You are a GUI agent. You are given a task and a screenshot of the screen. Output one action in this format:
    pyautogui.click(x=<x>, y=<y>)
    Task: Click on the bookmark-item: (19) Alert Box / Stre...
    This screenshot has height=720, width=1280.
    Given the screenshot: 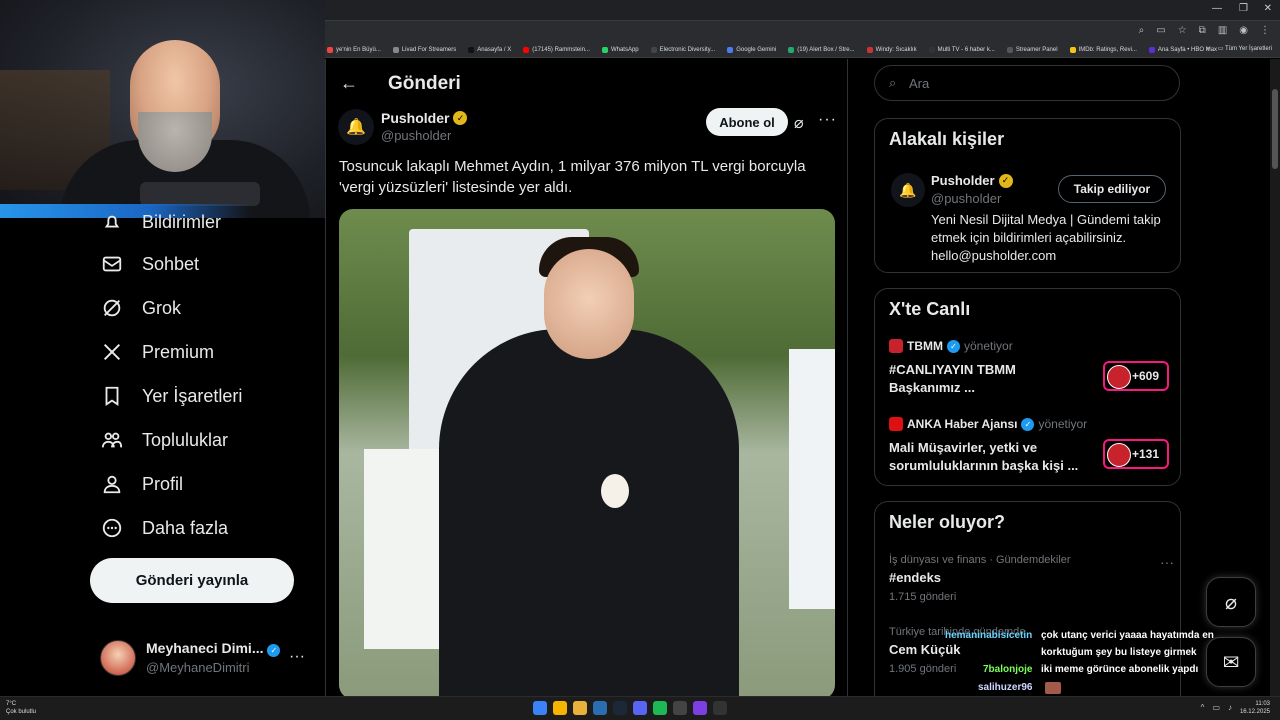 What is the action you would take?
    pyautogui.click(x=821, y=49)
    